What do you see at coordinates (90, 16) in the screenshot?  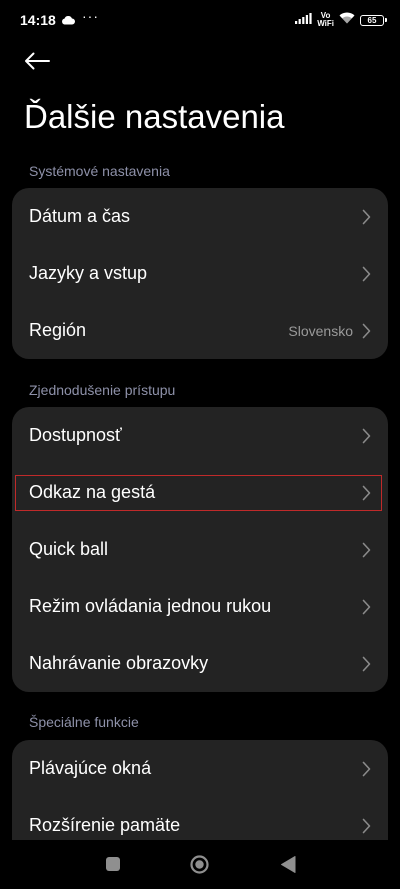 I see `more-notifications-icon: ···` at bounding box center [90, 16].